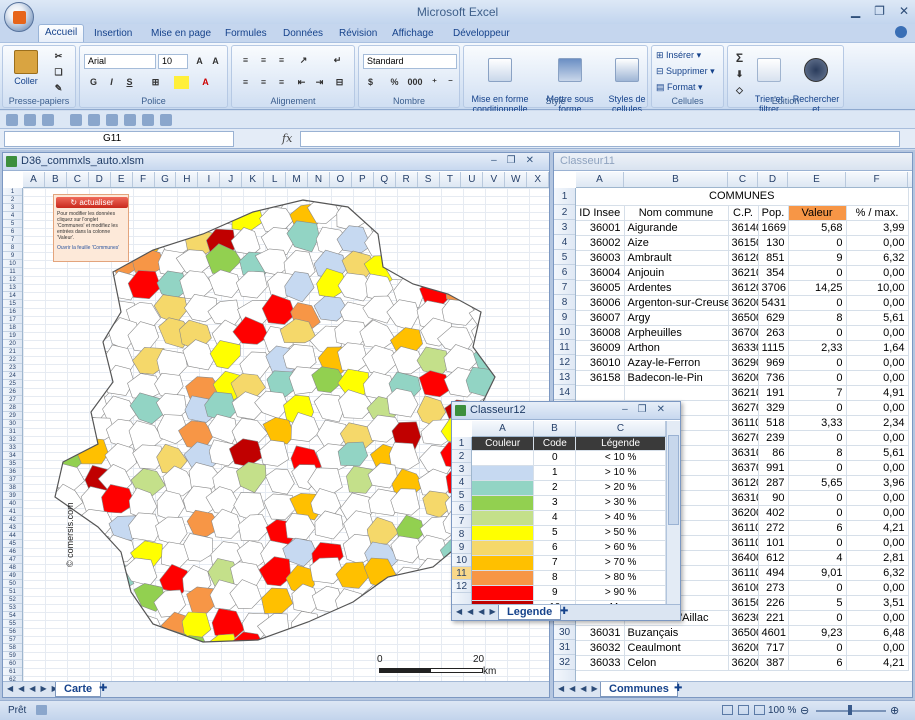  Describe the element at coordinates (621, 428) in the screenshot. I see `column-header: C` at that location.